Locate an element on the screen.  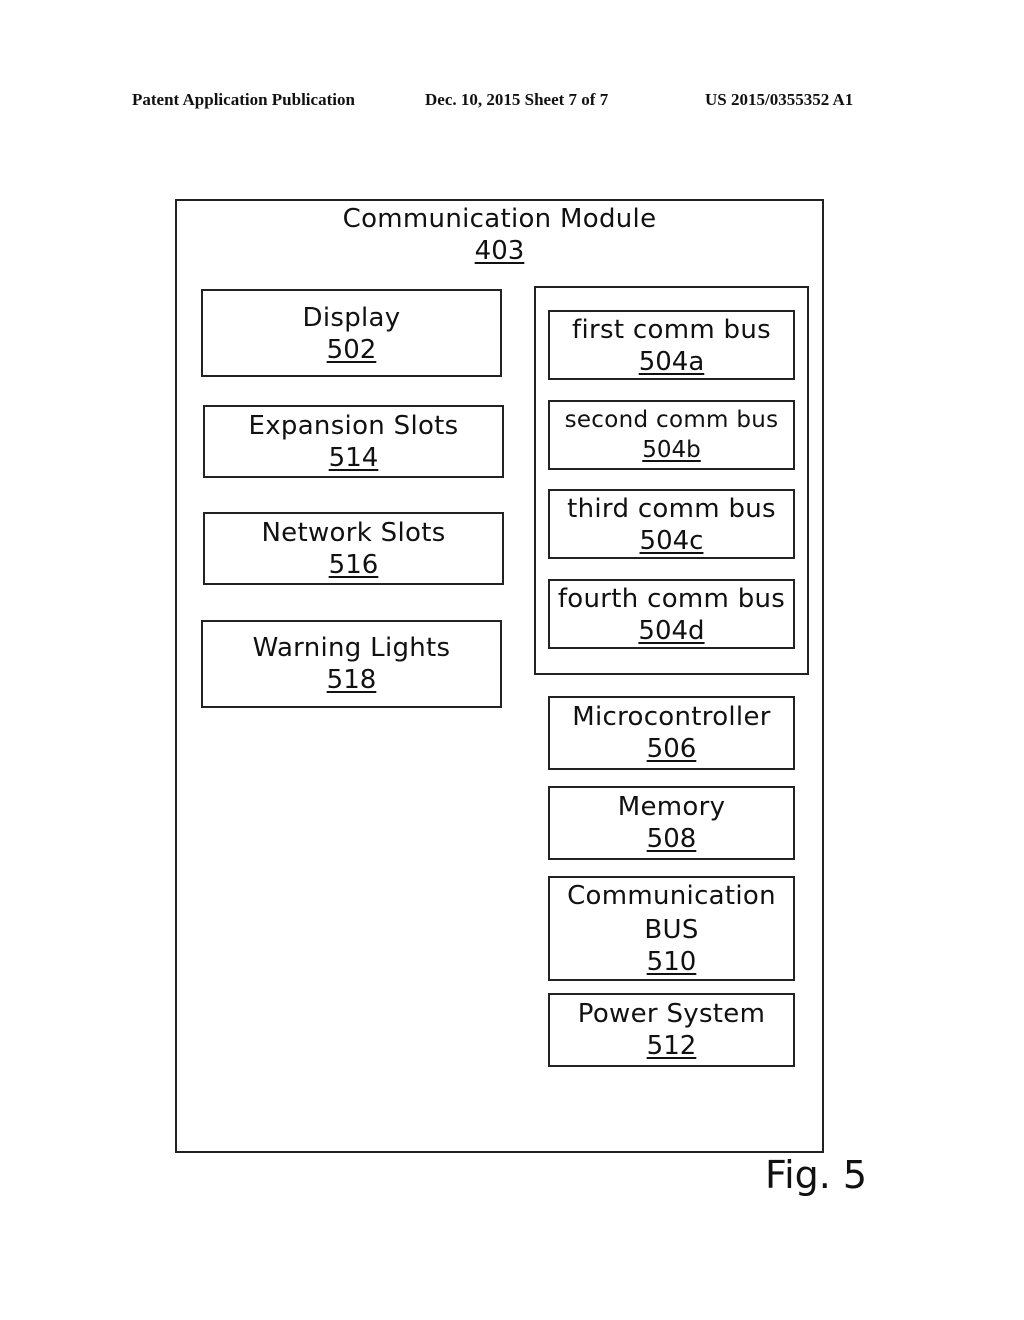
communication-bus-label-line1: Communication is located at coordinates (671, 896).